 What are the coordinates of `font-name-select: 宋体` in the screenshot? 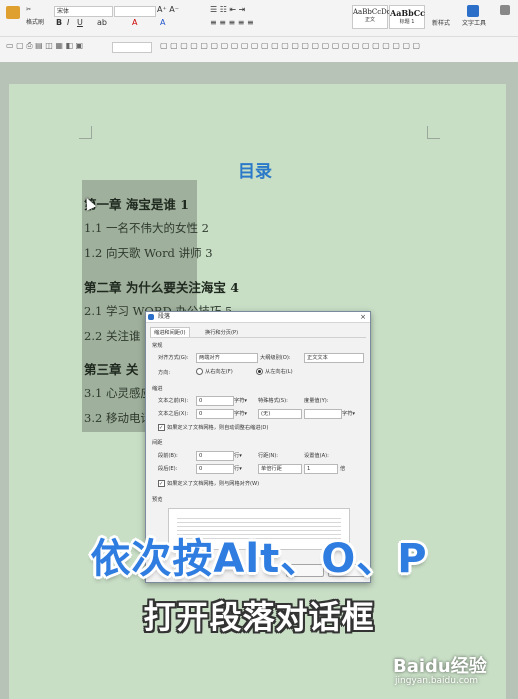 It's located at (83, 11).